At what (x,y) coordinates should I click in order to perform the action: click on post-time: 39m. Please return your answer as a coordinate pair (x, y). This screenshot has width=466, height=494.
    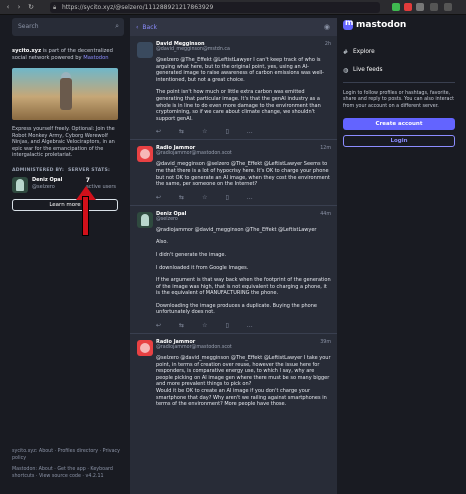
    Looking at the image, I should click on (325, 342).